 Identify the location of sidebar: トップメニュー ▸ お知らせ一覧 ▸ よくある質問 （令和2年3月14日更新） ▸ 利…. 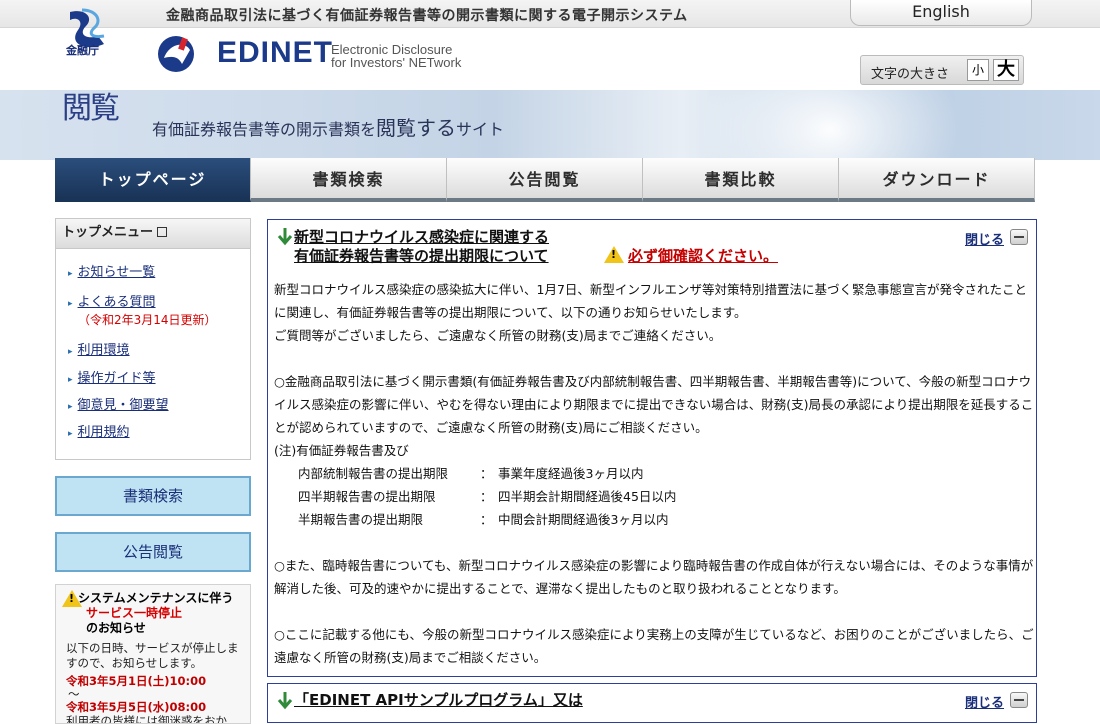
(153, 471).